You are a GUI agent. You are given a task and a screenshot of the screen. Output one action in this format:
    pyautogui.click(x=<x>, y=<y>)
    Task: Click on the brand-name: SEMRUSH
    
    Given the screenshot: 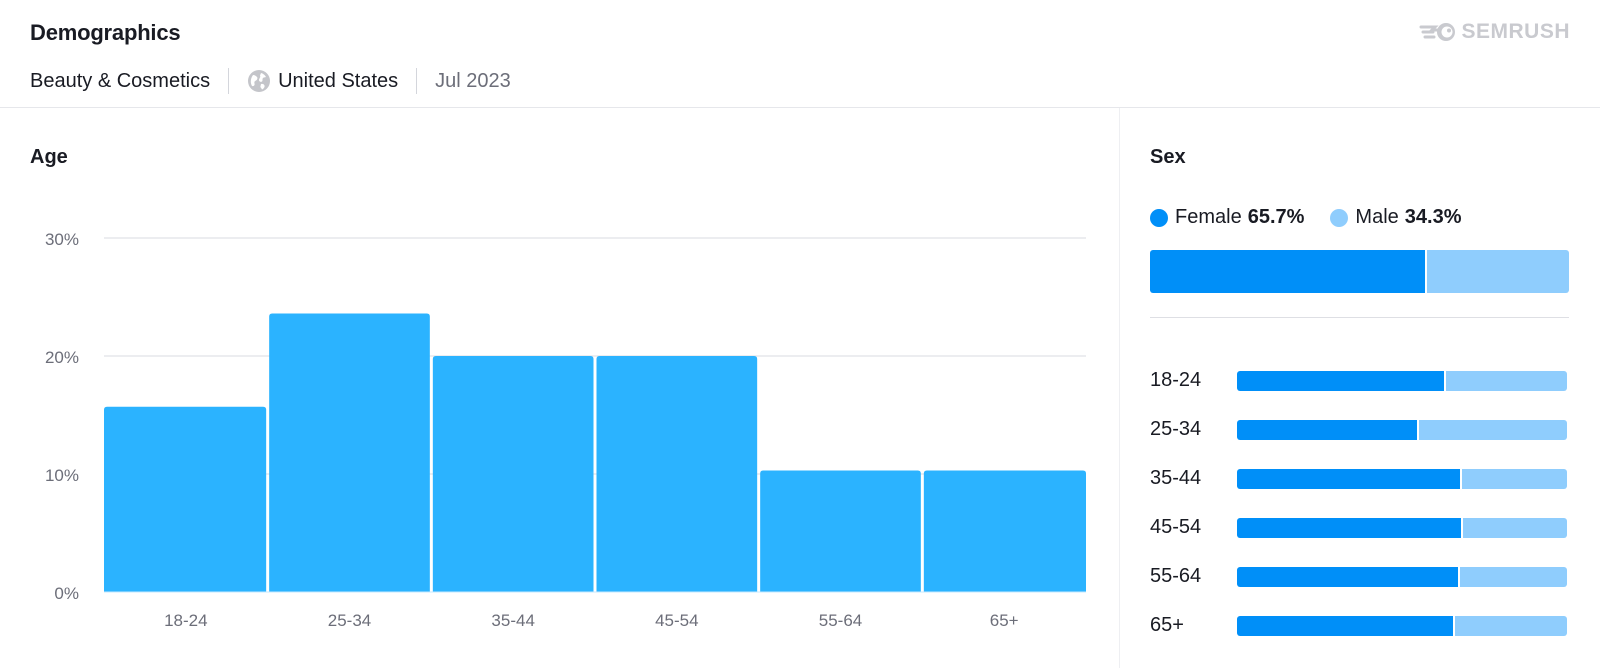 What is the action you would take?
    pyautogui.click(x=1515, y=31)
    